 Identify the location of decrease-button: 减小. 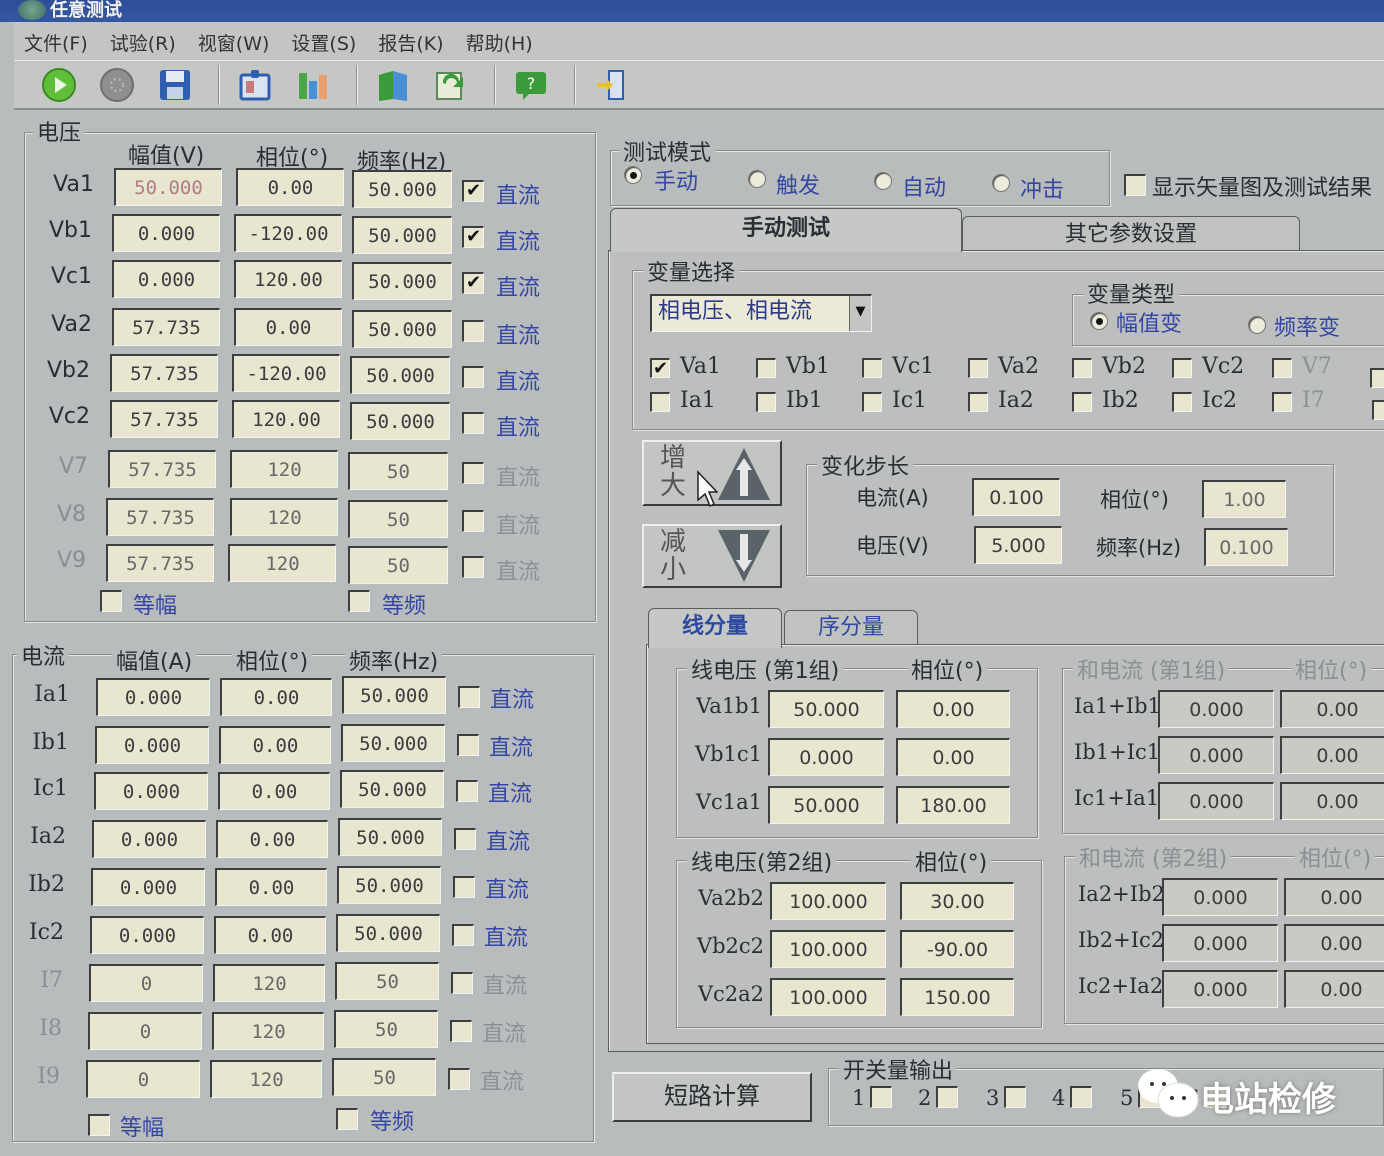
(712, 556).